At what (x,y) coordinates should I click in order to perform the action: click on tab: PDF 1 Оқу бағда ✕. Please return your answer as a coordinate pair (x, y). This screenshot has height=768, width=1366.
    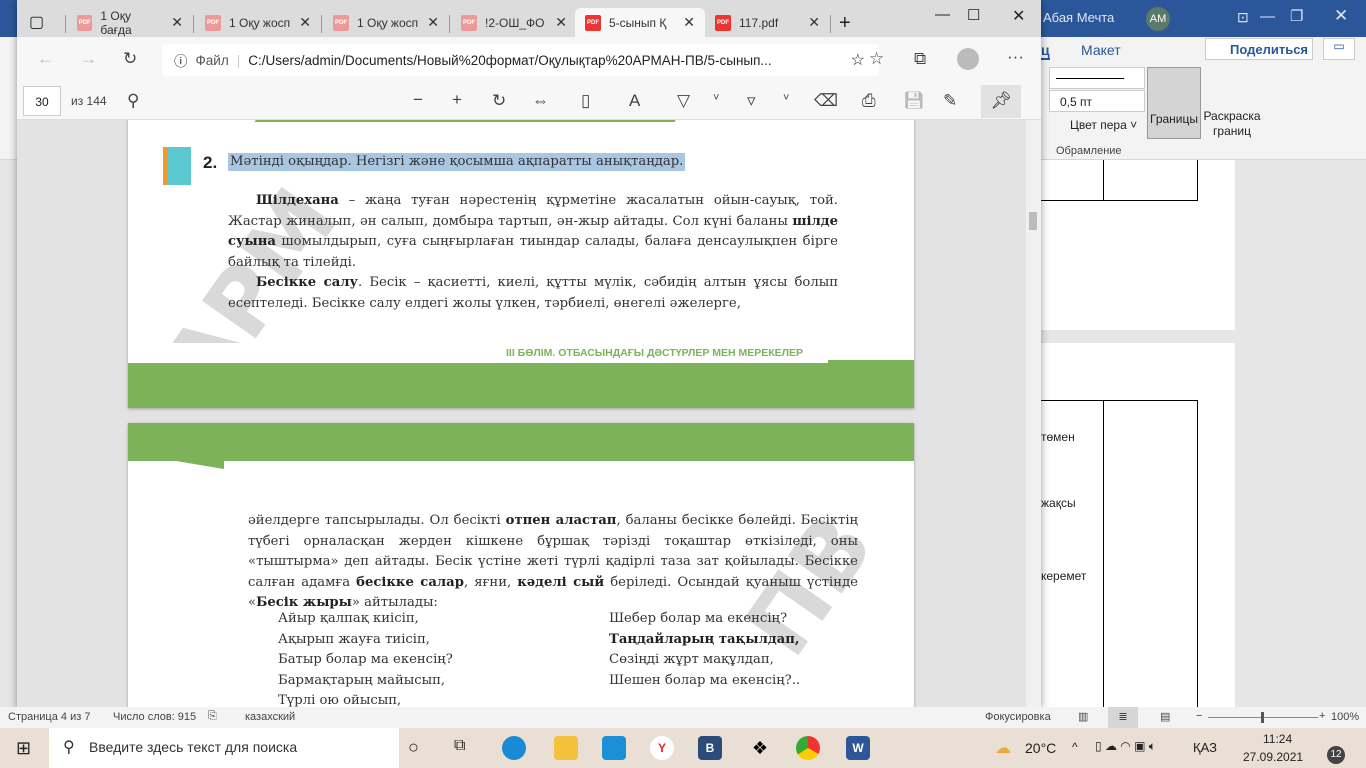
    Looking at the image, I should click on (130, 22).